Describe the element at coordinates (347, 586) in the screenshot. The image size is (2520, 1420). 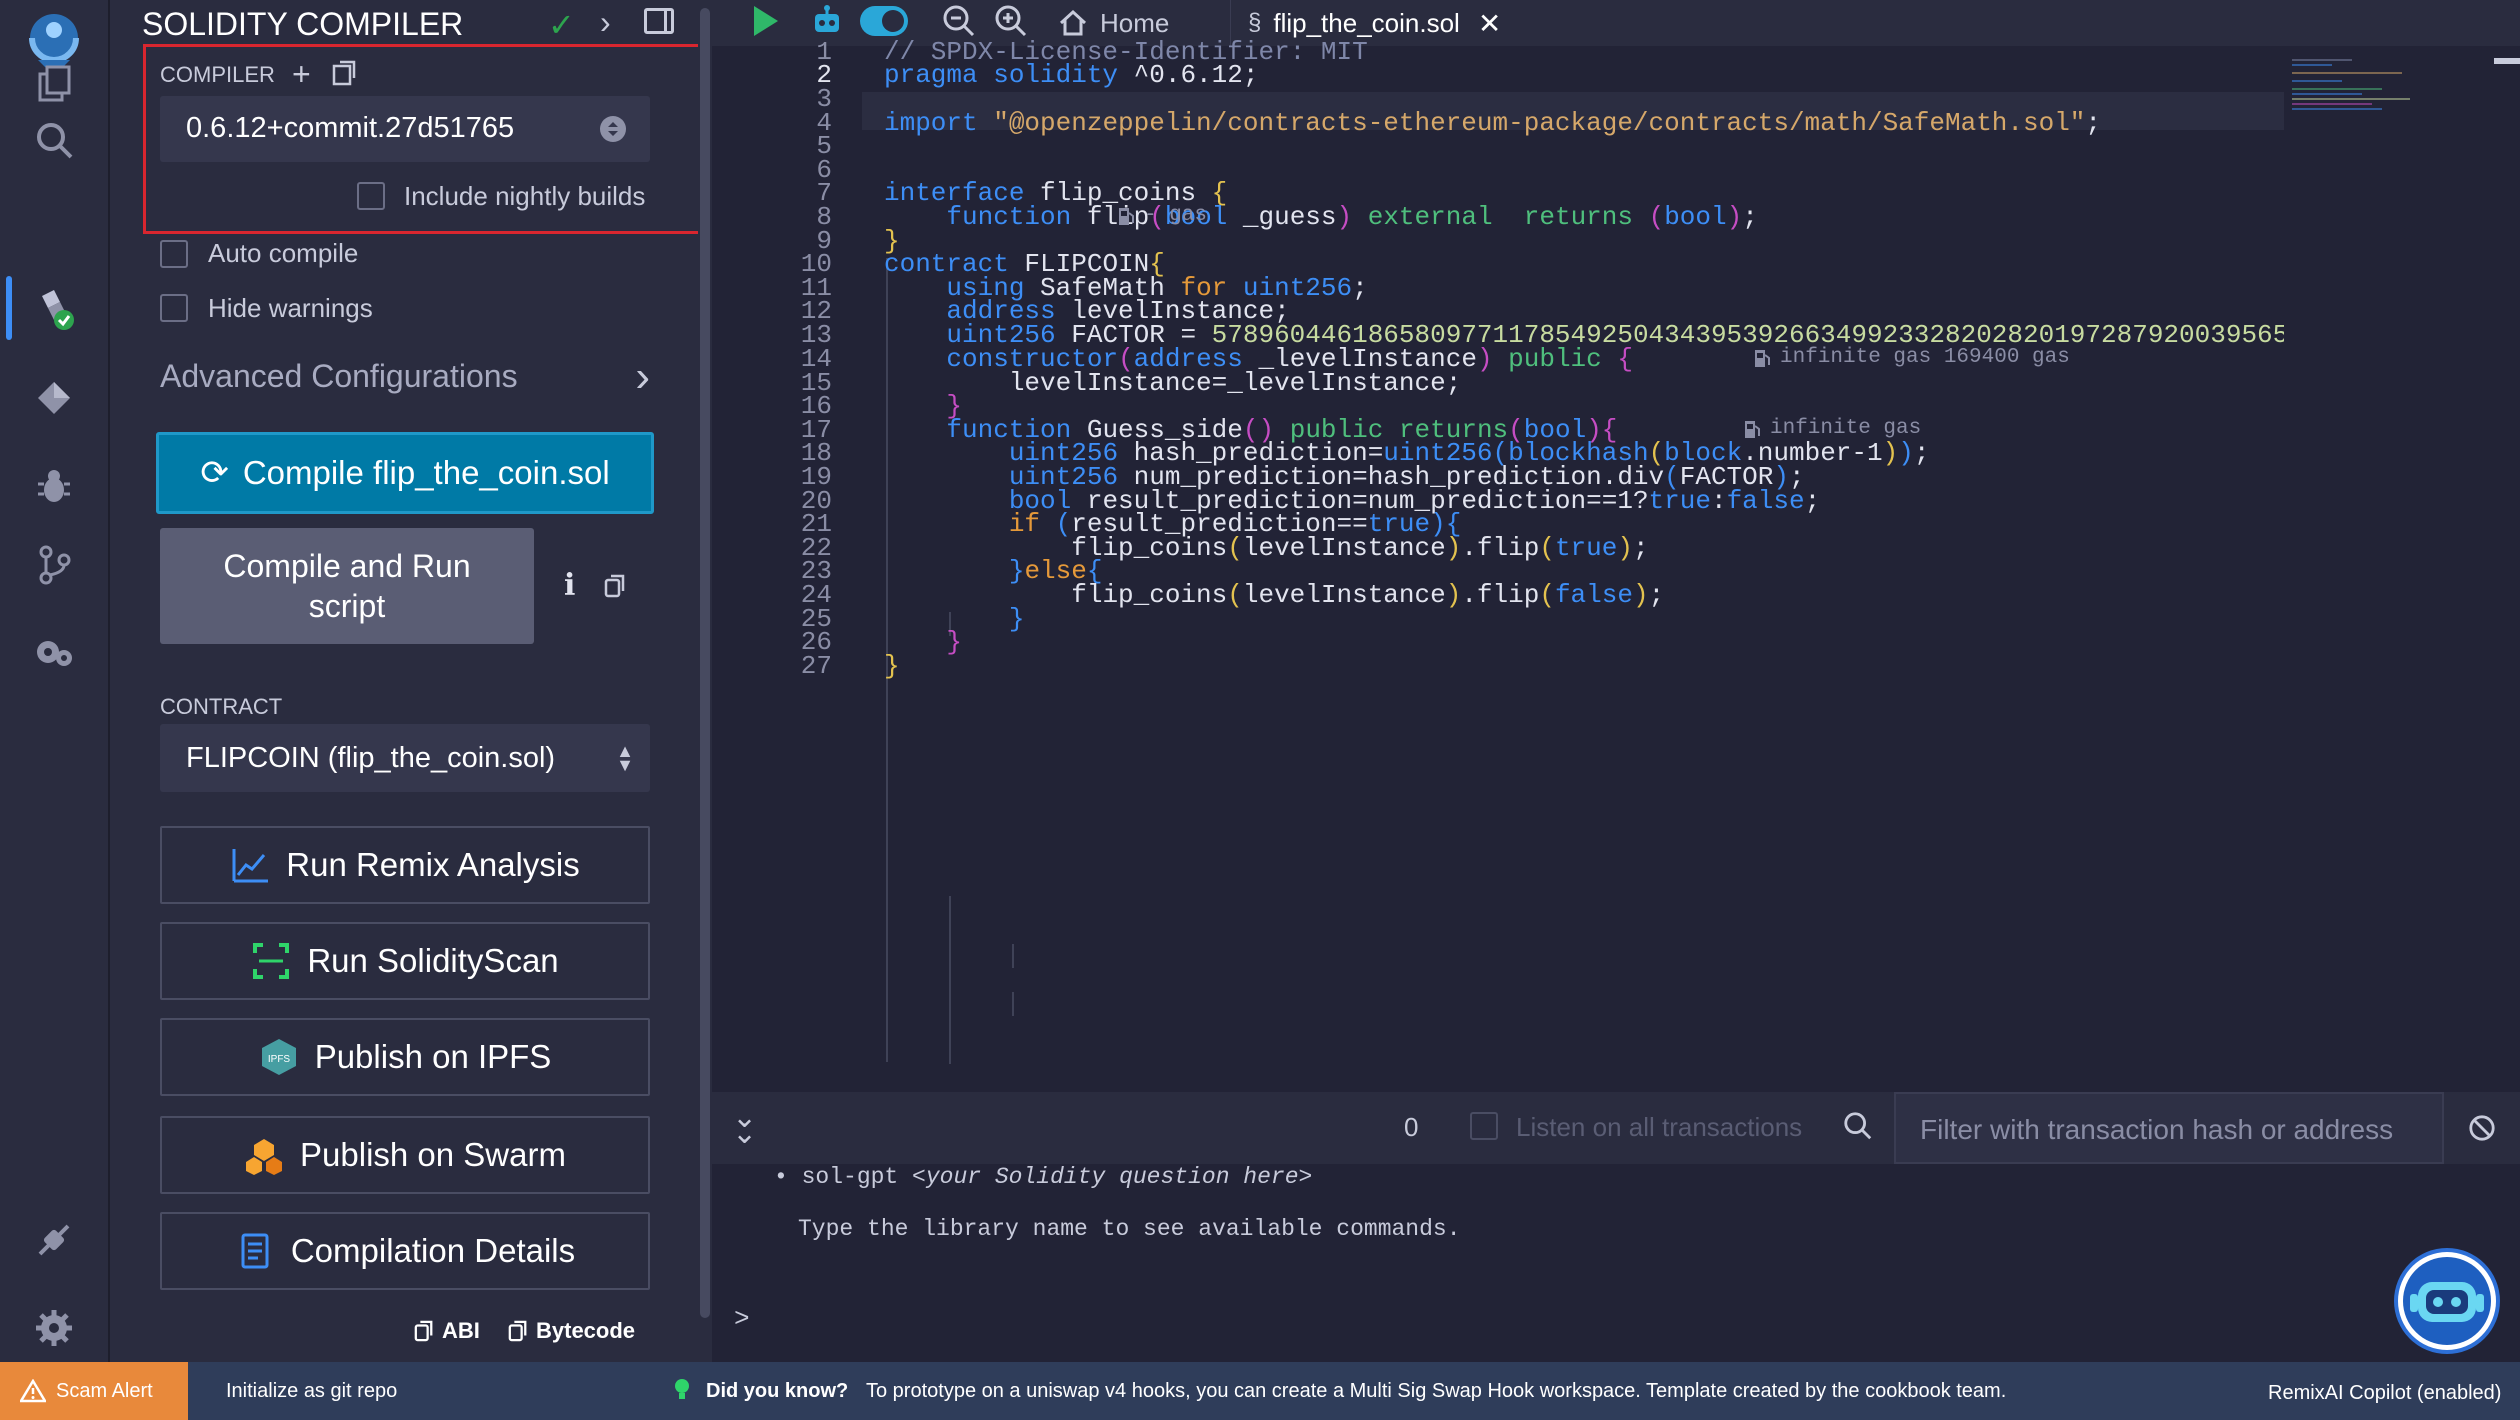
I see `compile-and-run-button: Compile and Run script` at that location.